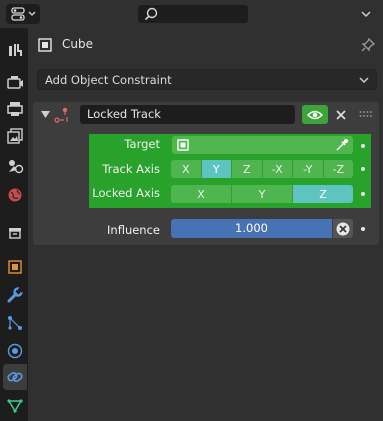  I want to click on editor-type-selector, so click(23, 14).